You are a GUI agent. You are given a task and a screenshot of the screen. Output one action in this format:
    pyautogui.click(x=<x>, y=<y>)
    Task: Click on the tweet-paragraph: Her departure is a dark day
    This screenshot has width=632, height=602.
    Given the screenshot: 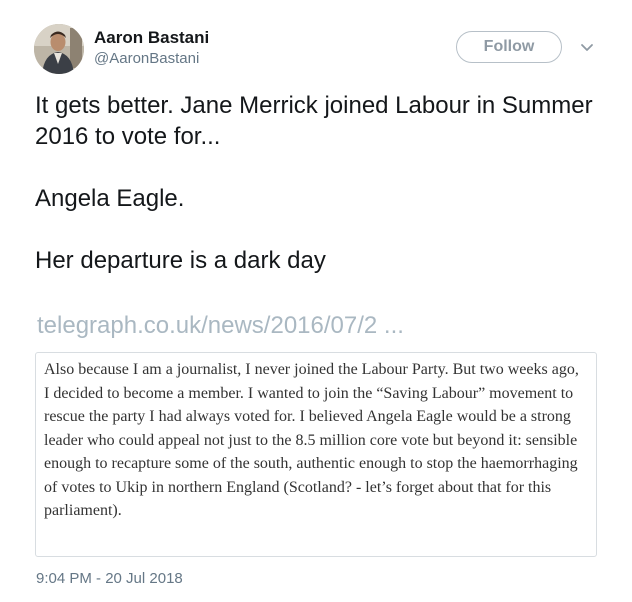 What is the action you would take?
    pyautogui.click(x=180, y=260)
    